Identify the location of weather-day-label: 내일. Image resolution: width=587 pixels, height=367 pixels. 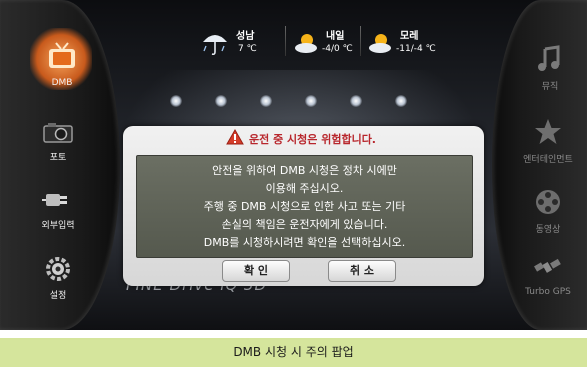
(335, 36).